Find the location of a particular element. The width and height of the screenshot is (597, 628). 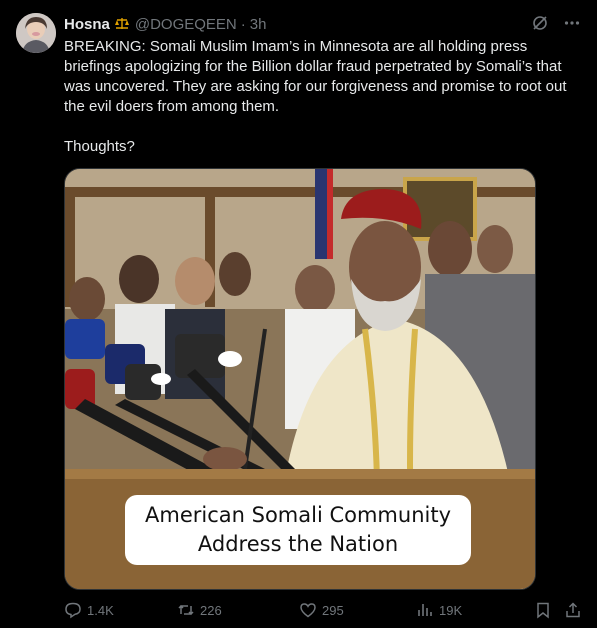

bookmark-button is located at coordinates (543, 610).